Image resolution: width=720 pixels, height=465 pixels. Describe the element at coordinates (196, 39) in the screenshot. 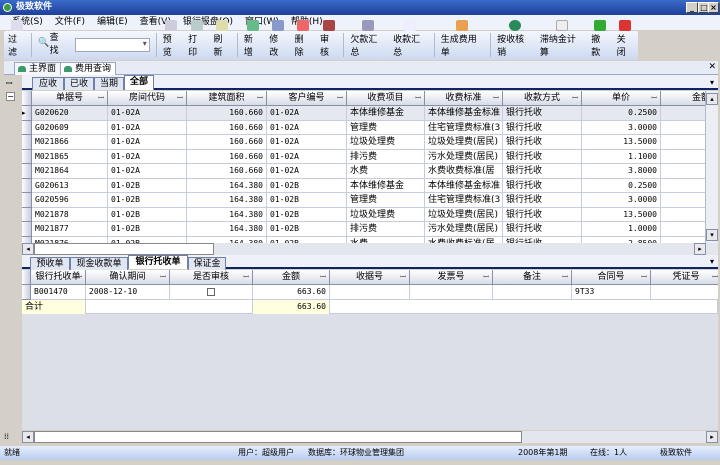

I see `print-button: 打印` at that location.